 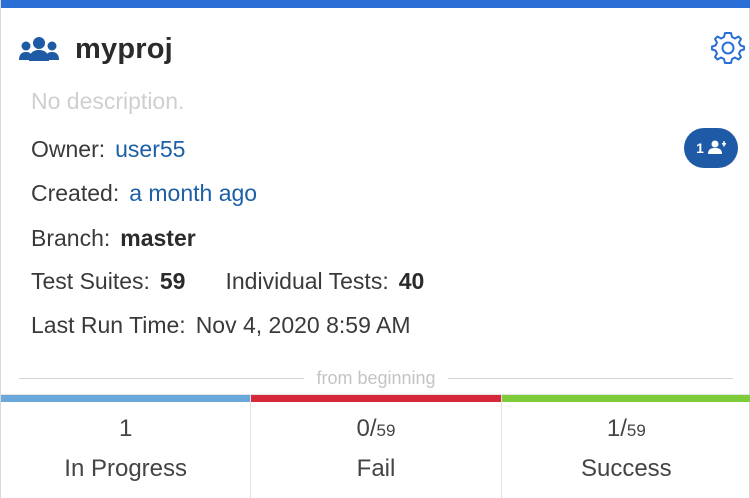 What do you see at coordinates (150, 149) in the screenshot?
I see `owner-link: user55` at bounding box center [150, 149].